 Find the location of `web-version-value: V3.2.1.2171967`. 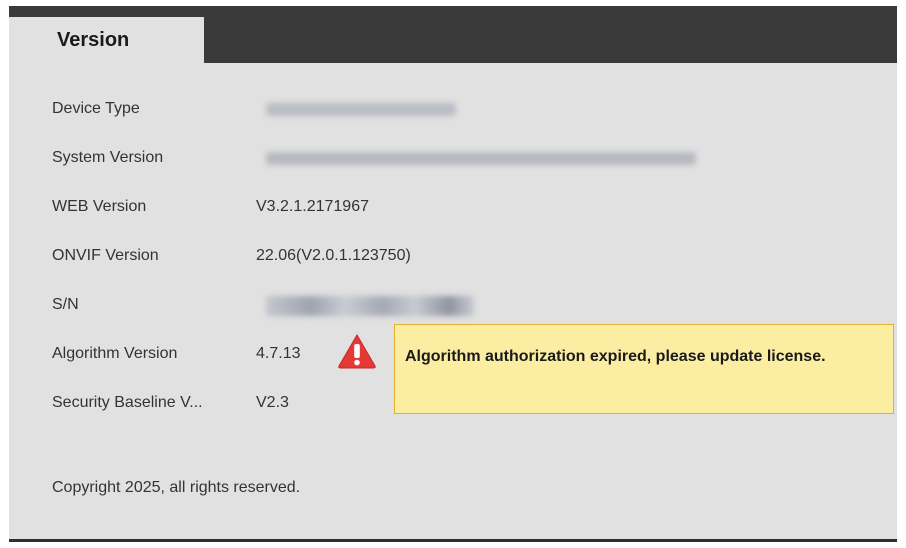

web-version-value: V3.2.1.2171967 is located at coordinates (312, 206).